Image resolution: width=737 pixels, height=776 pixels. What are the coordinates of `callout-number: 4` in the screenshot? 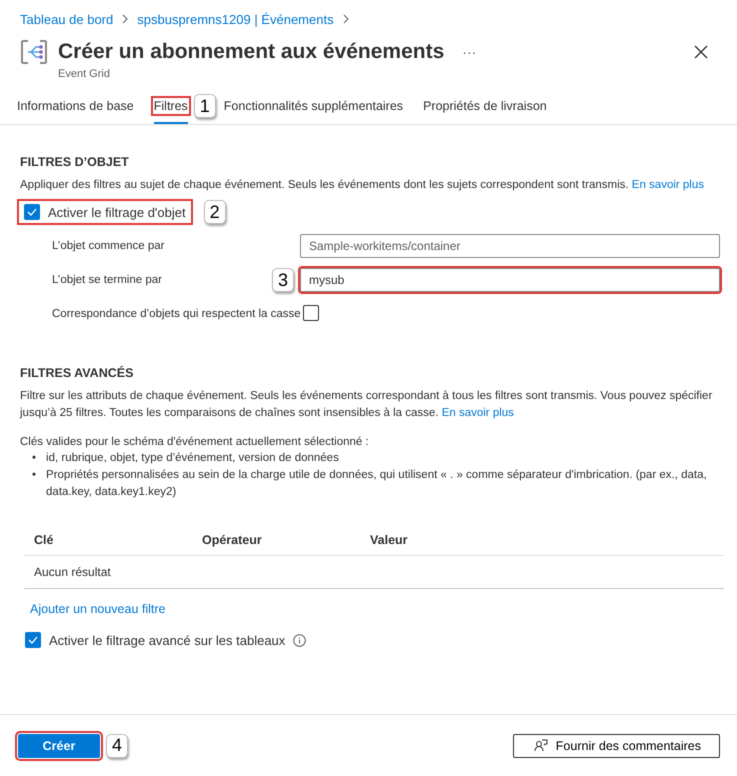 It's located at (117, 746).